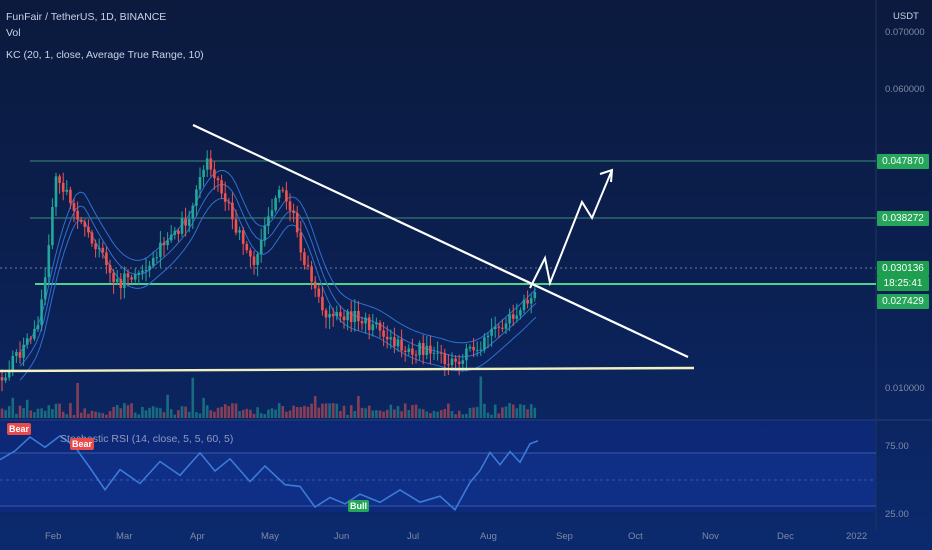 The height and width of the screenshot is (550, 932). What do you see at coordinates (13, 33) in the screenshot?
I see `volume-indicator-label: Vol` at bounding box center [13, 33].